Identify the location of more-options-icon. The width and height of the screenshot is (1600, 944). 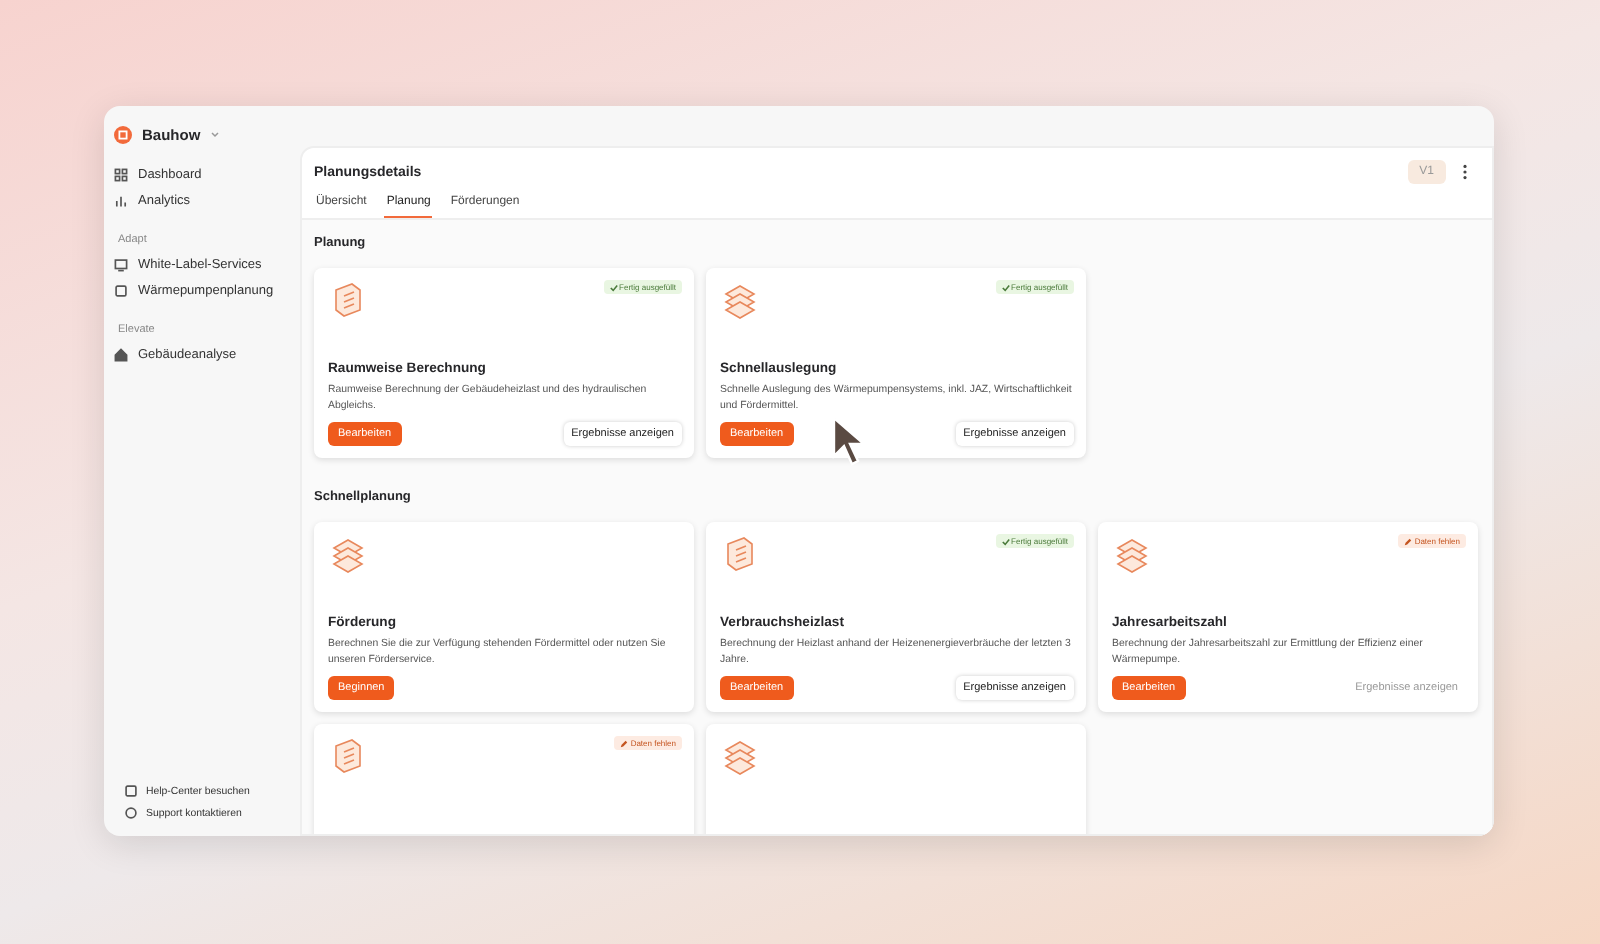
(1465, 172).